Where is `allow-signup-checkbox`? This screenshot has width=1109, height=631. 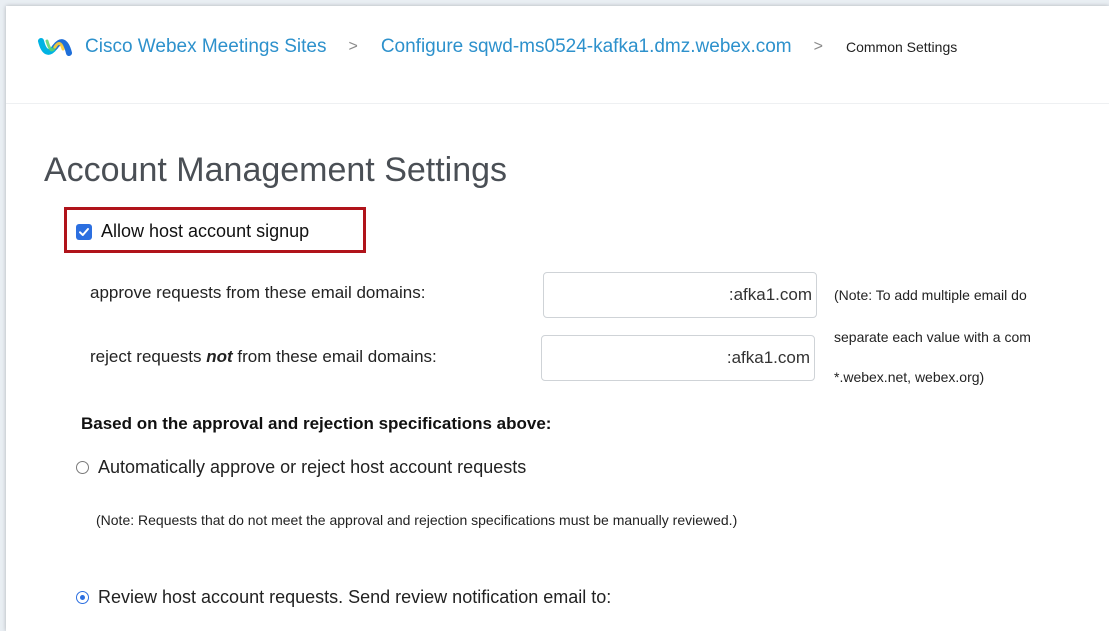 allow-signup-checkbox is located at coordinates (84, 231).